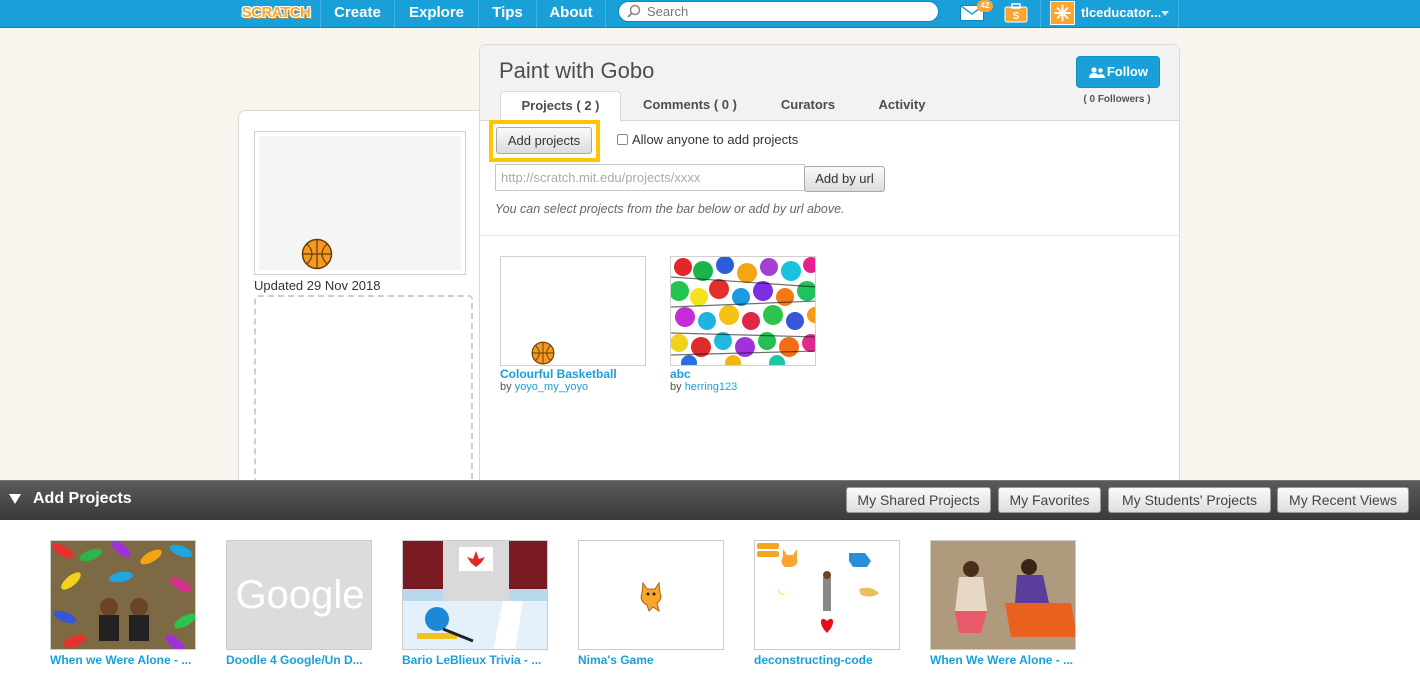 This screenshot has width=1420, height=674. I want to click on tray-project-thumbnail: Google, so click(299, 595).